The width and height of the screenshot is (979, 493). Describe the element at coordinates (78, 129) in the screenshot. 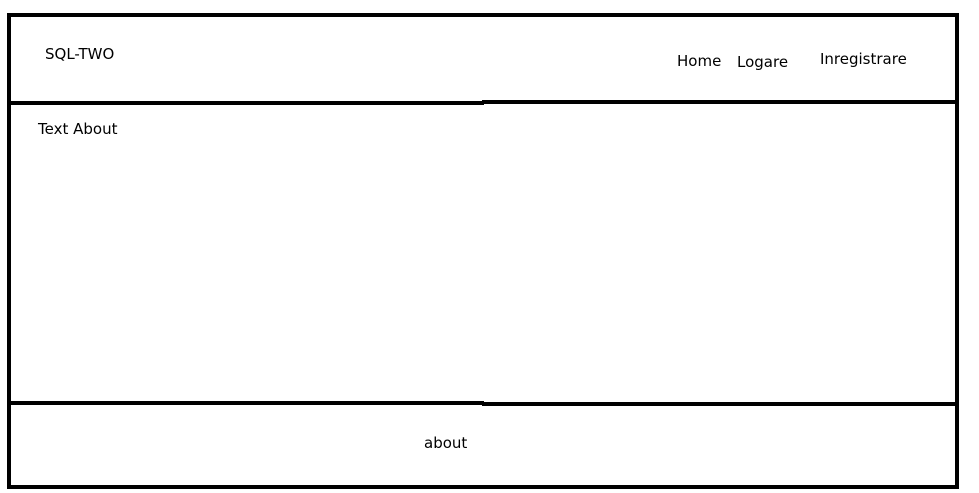

I see `main-content-text: Text About` at that location.